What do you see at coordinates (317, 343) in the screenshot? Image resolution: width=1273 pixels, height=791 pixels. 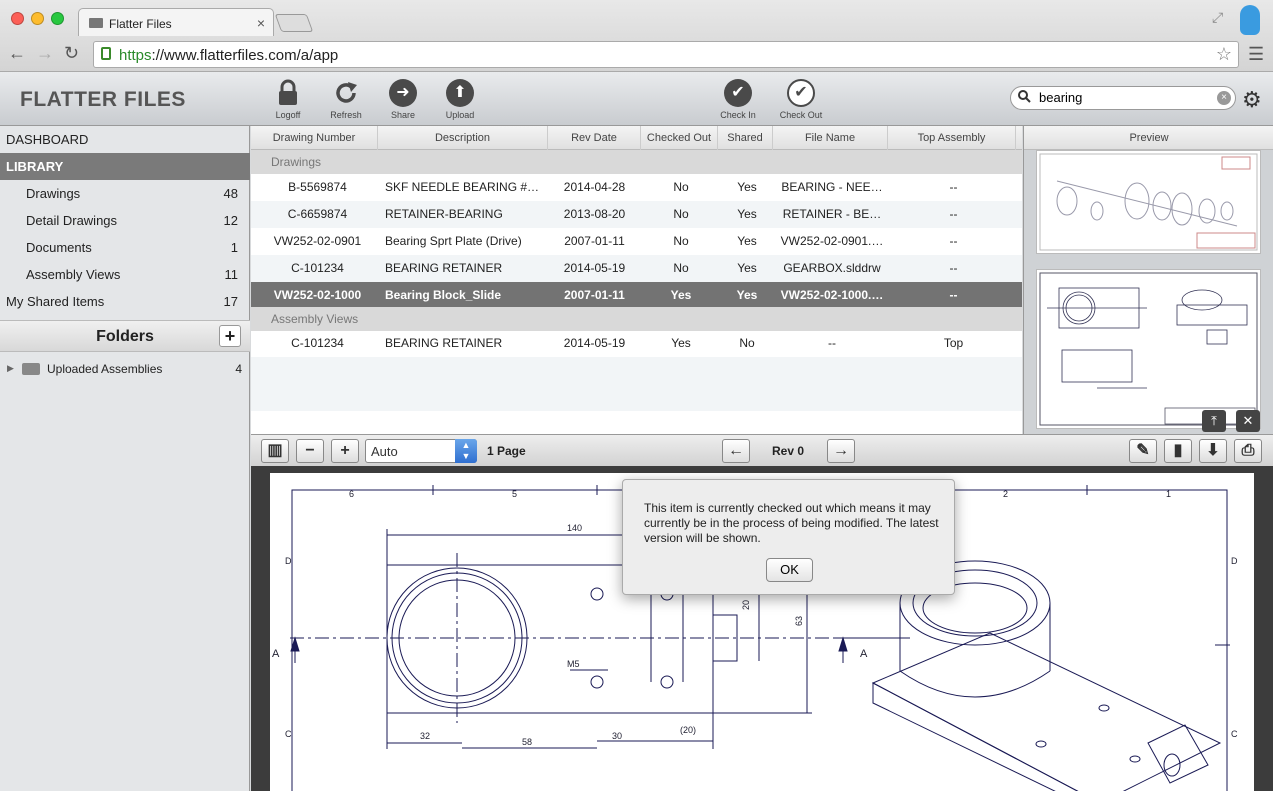 I see `cell-drawing-number: C-101234` at bounding box center [317, 343].